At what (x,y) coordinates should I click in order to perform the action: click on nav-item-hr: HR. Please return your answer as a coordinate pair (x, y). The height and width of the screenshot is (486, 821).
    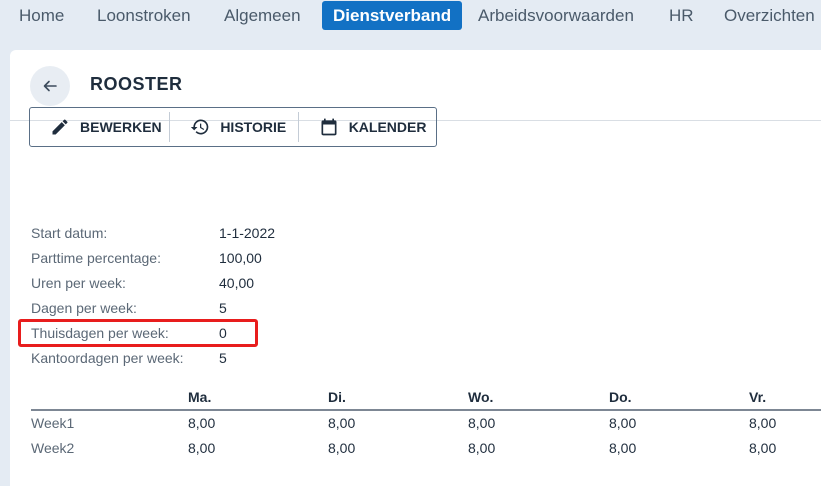
    Looking at the image, I should click on (681, 15).